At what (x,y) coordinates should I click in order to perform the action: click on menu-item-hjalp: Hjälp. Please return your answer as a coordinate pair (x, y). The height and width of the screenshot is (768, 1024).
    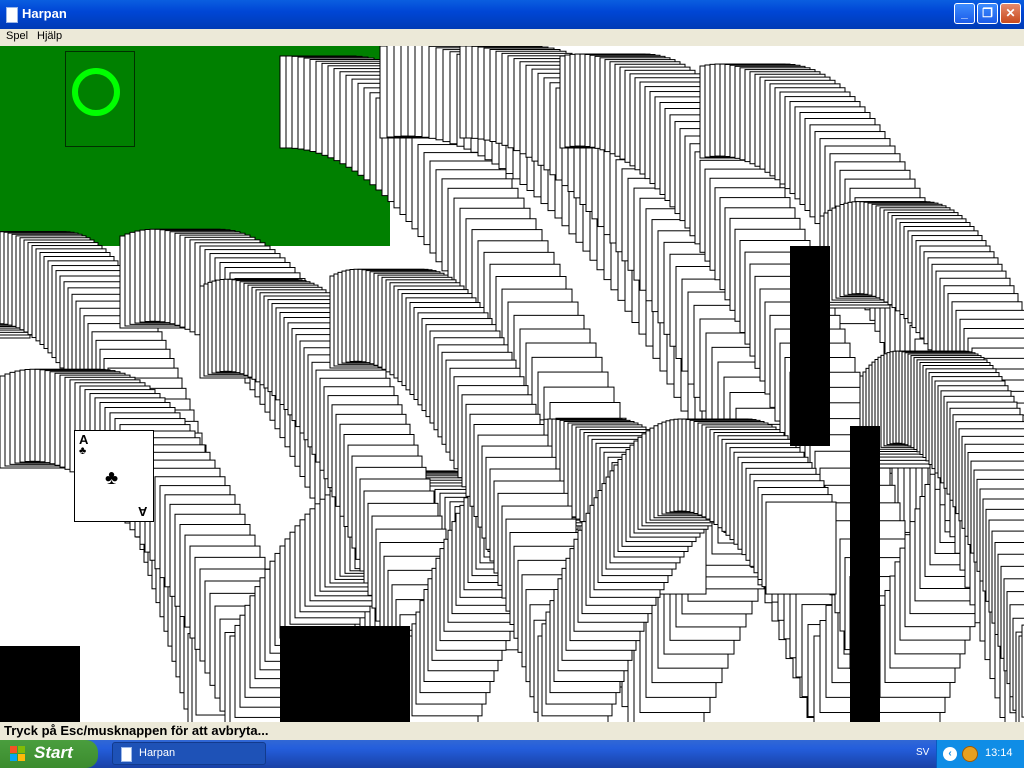
    Looking at the image, I should click on (49, 36).